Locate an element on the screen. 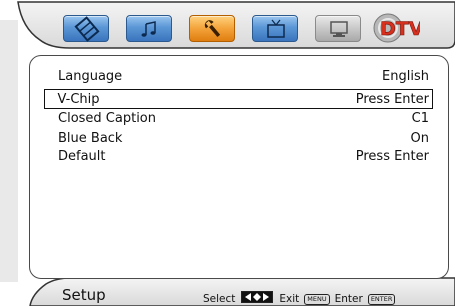  menu-item-value: English is located at coordinates (405, 76).